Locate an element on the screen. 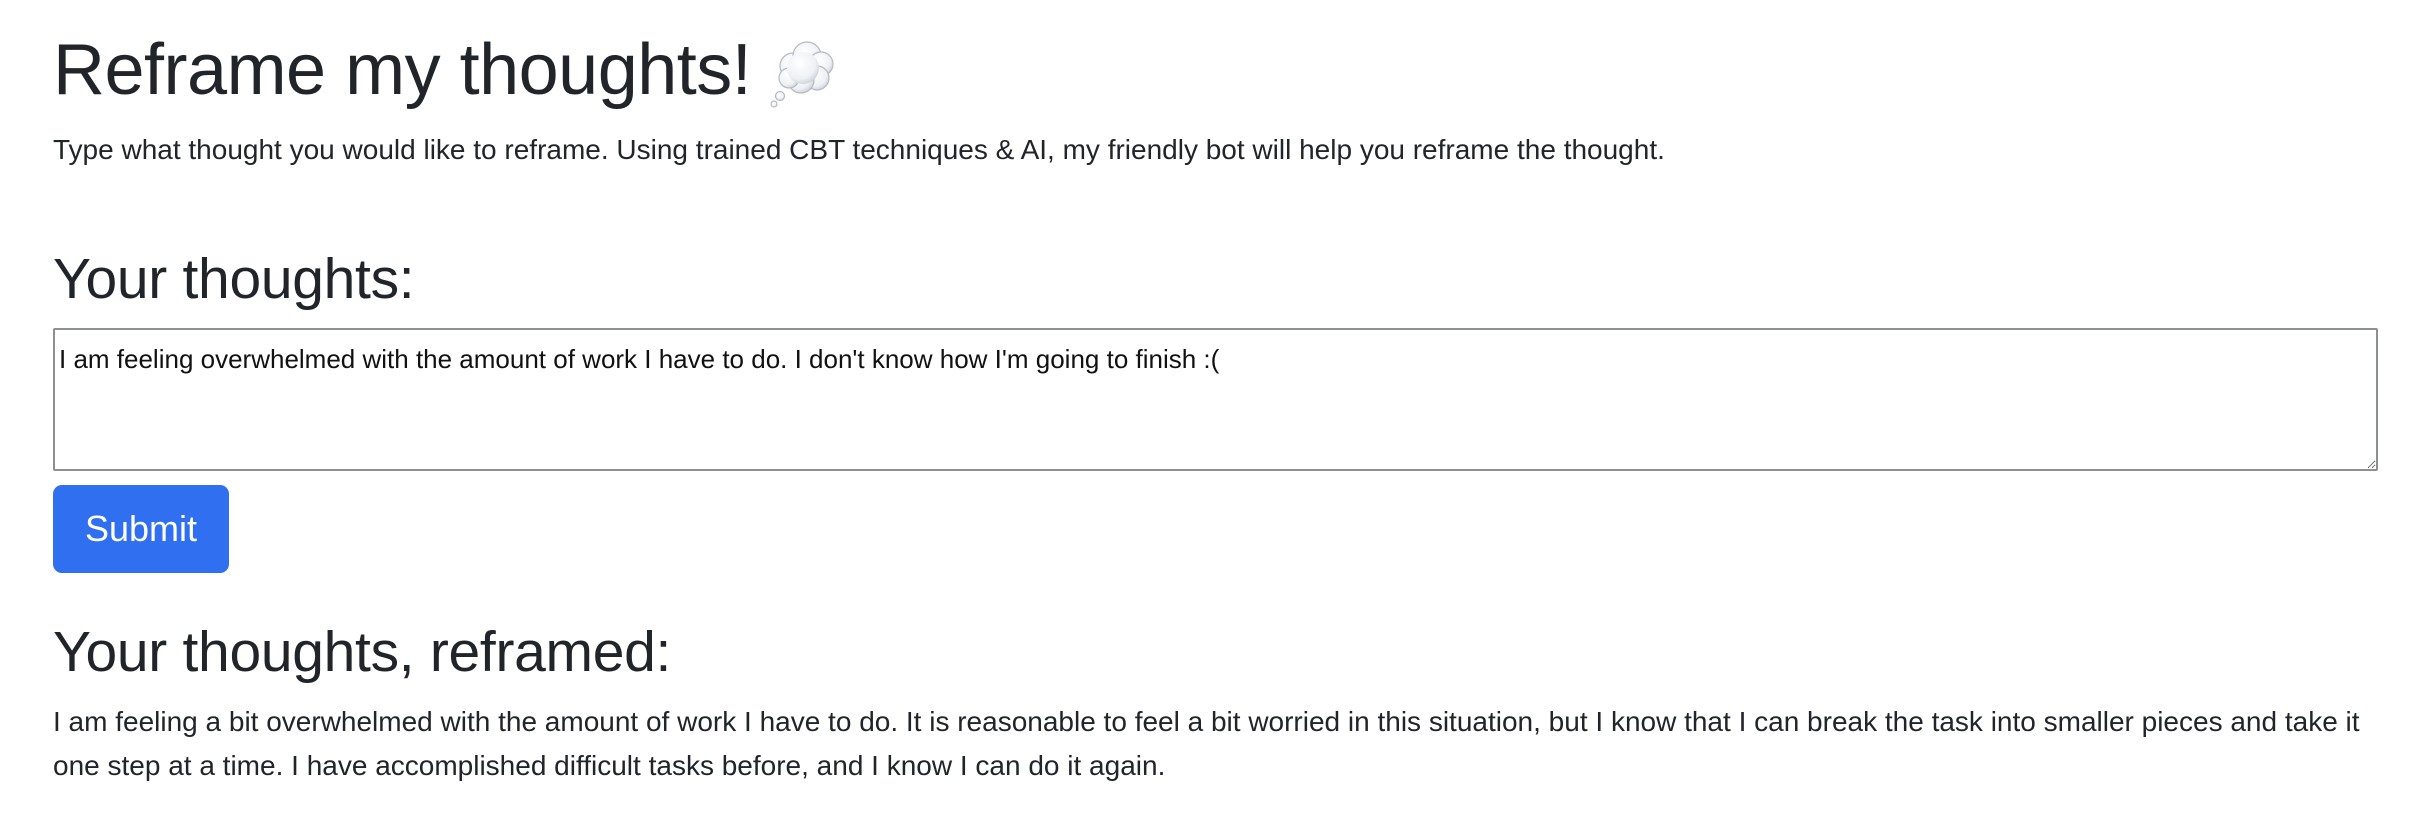 This screenshot has width=2418, height=828. page-title-text: Reframe my thoughts! is located at coordinates (402, 70).